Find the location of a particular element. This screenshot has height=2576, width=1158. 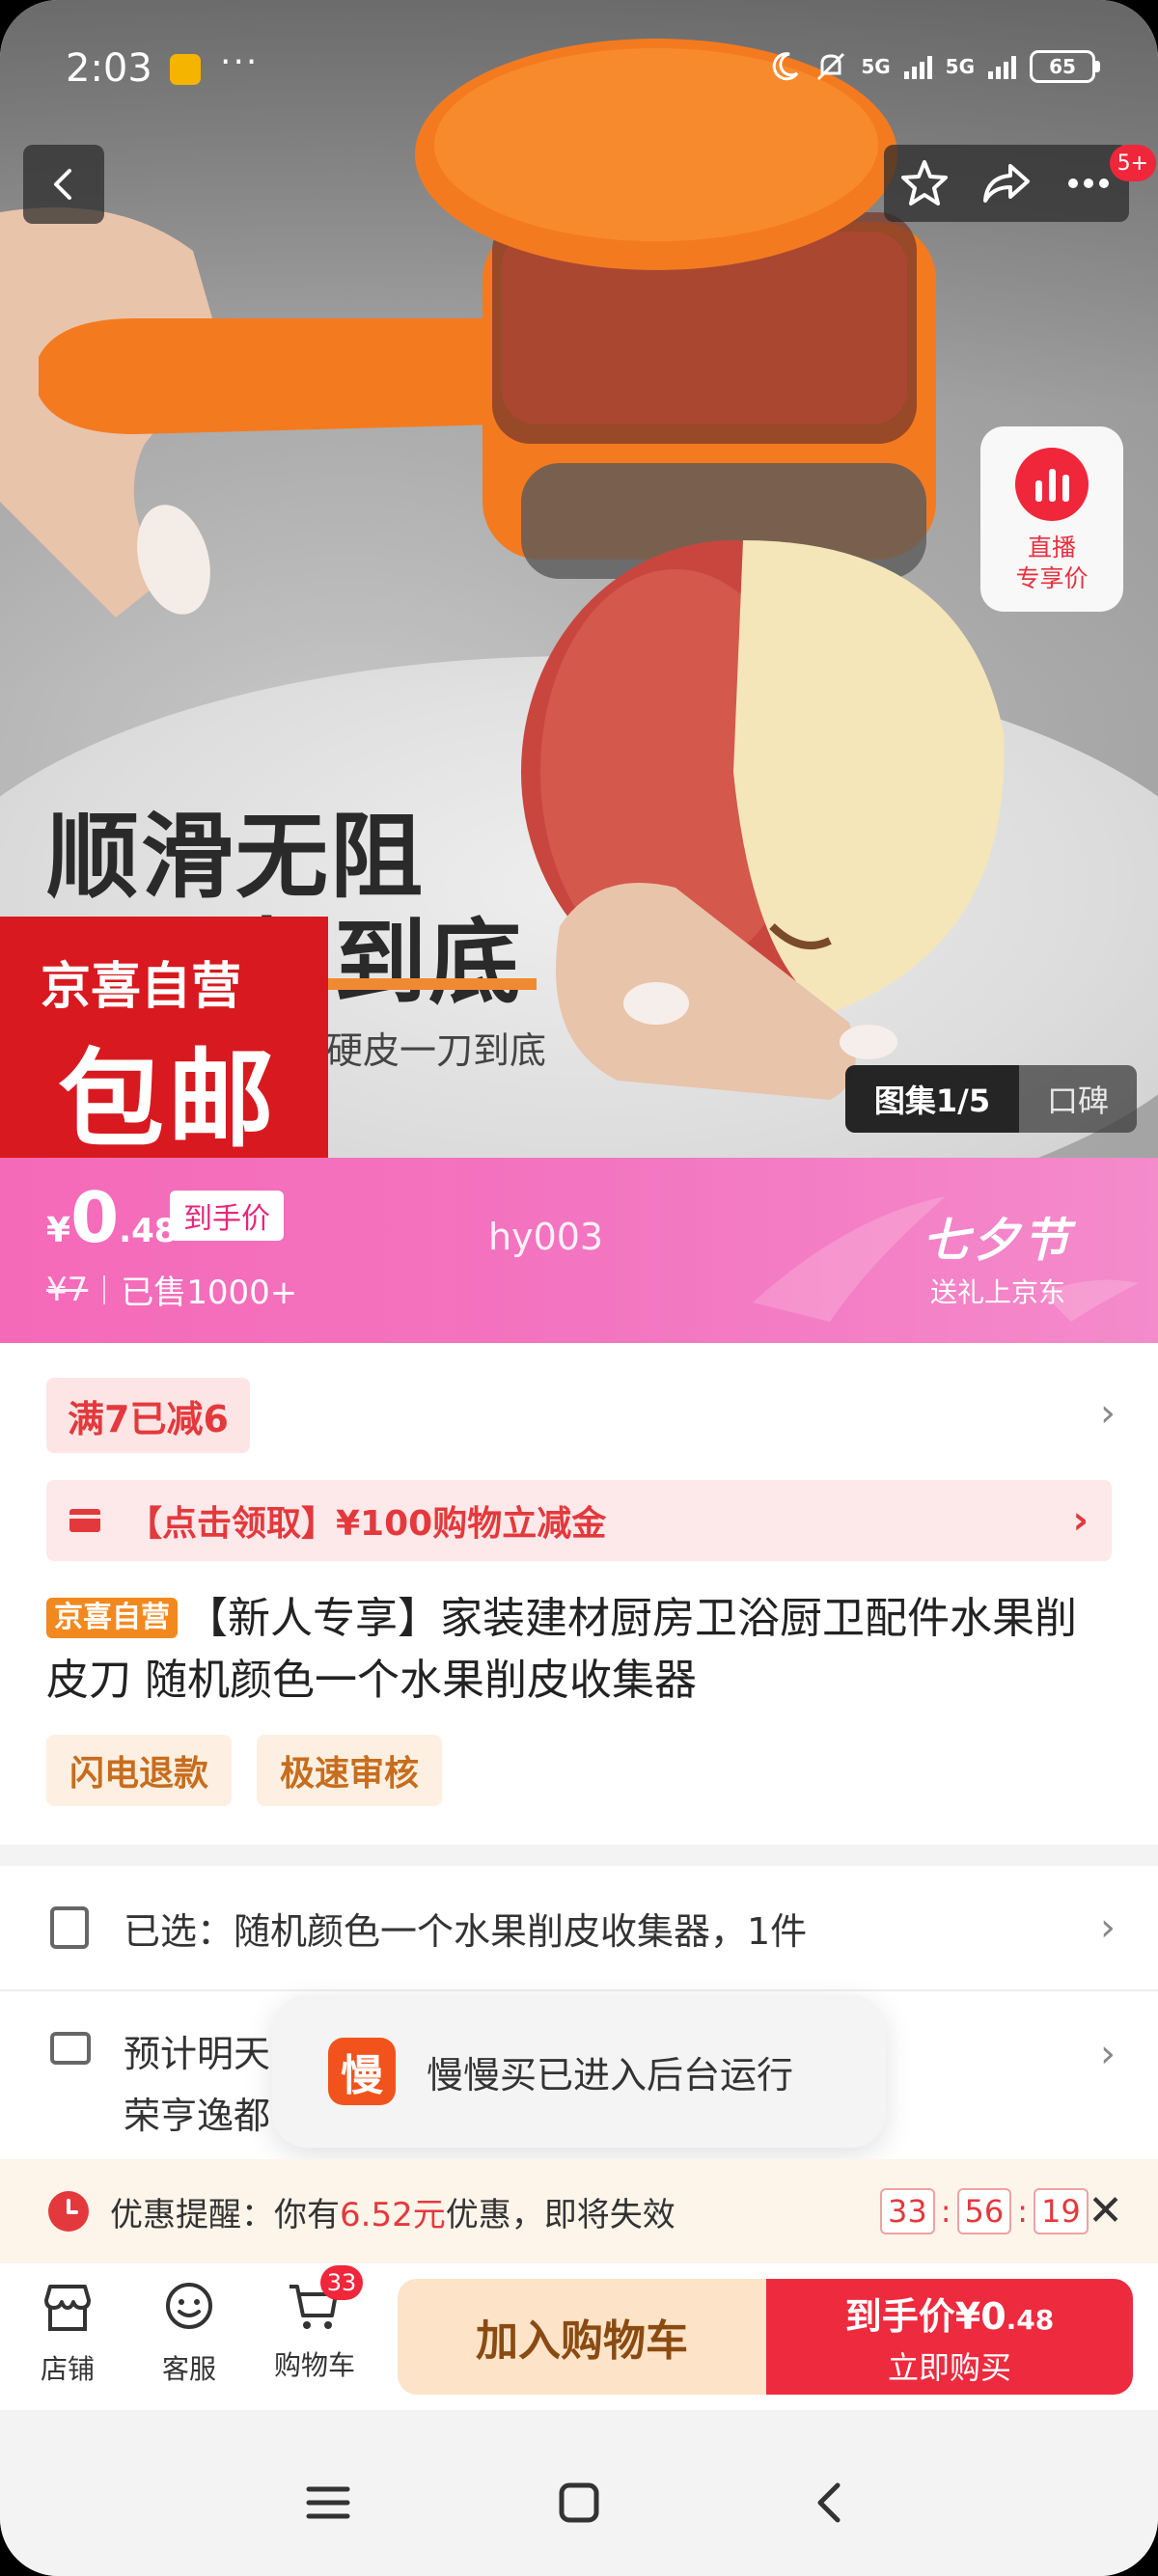

discount-reminder: 优惠提醒：你有6.52元优惠，即将失效 33 : 56 : 19 ✕ is located at coordinates (579, 2211).